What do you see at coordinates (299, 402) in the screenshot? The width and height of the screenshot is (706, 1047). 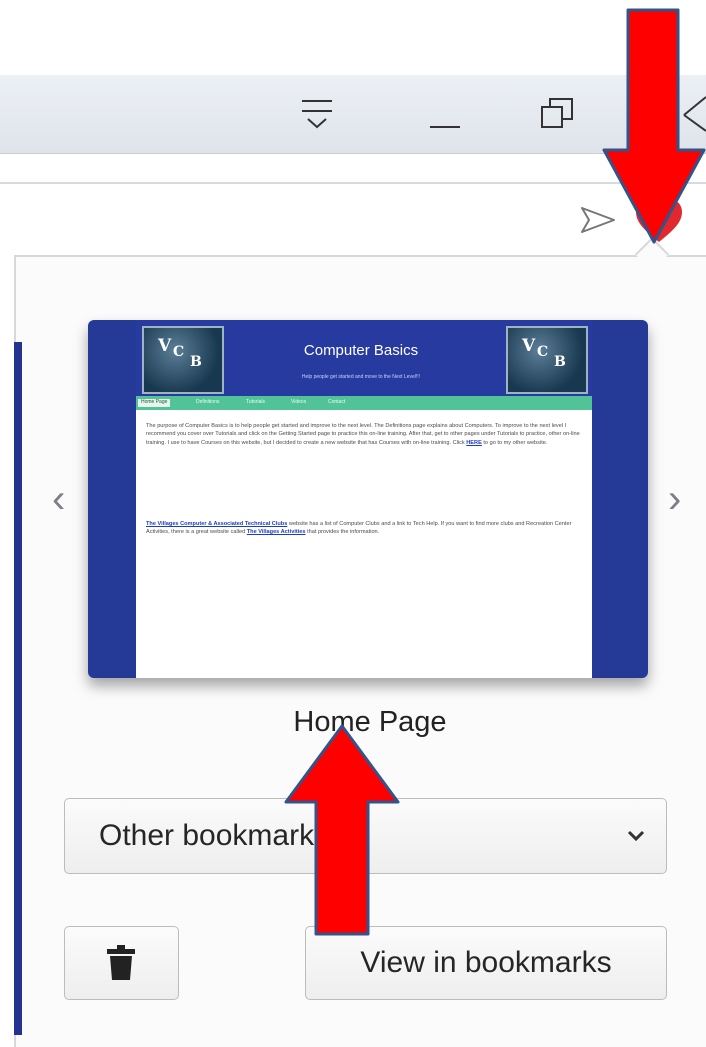 I see `thumbnail-tab: Videos` at bounding box center [299, 402].